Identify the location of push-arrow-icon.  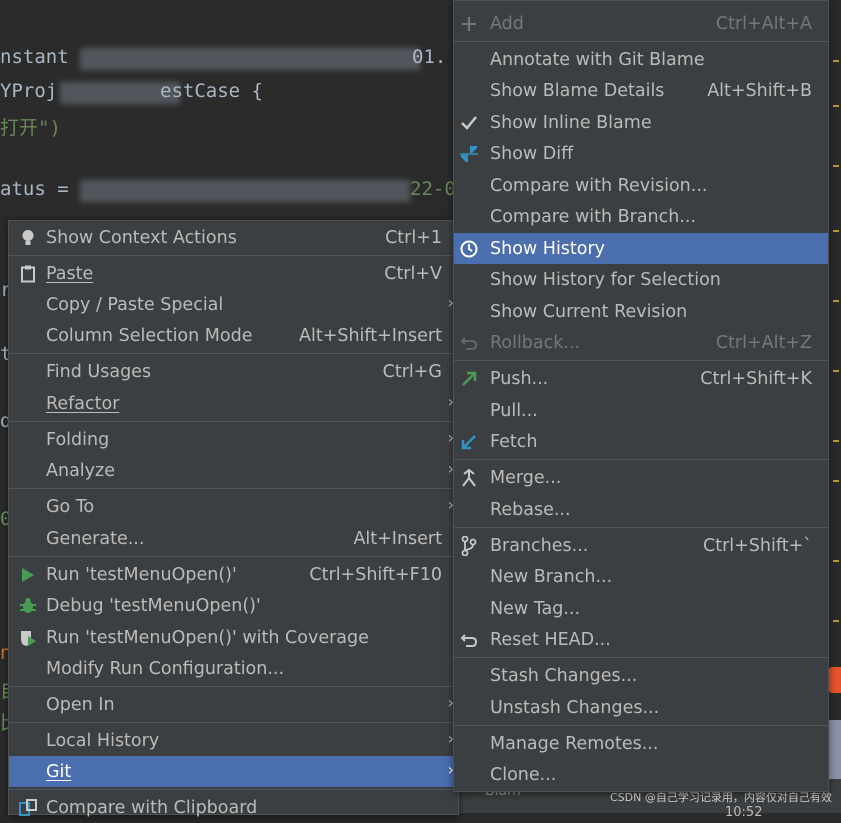
(469, 379).